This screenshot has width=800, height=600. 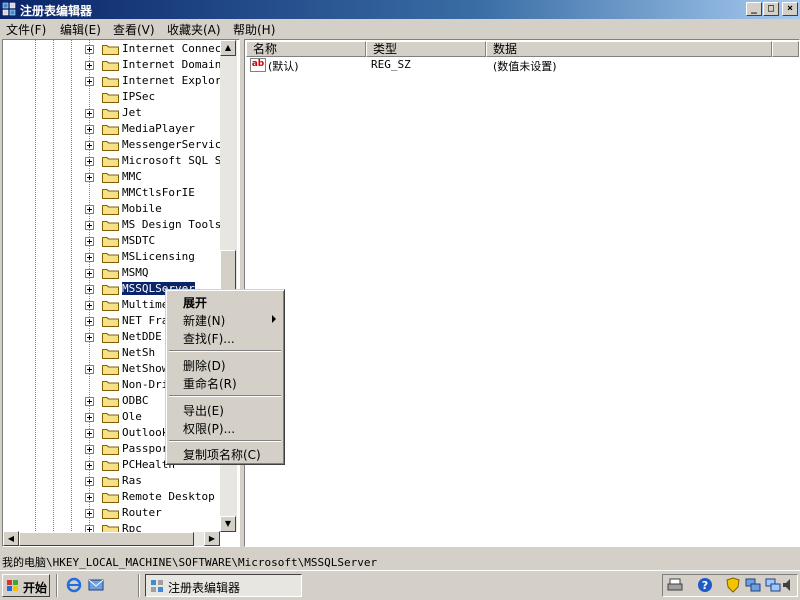 What do you see at coordinates (629, 49) in the screenshot?
I see `column-header-data: 数据` at bounding box center [629, 49].